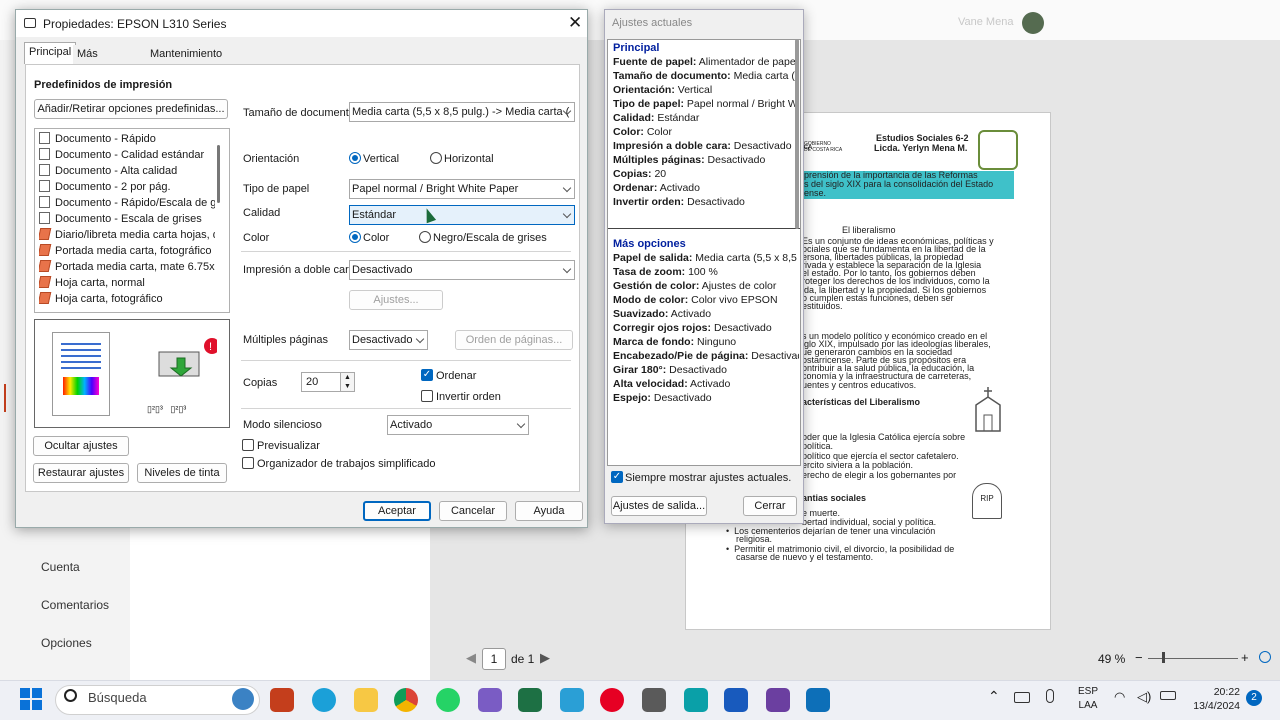  What do you see at coordinates (458, 425) in the screenshot?
I see `quiet-mode-select: Activado` at bounding box center [458, 425].